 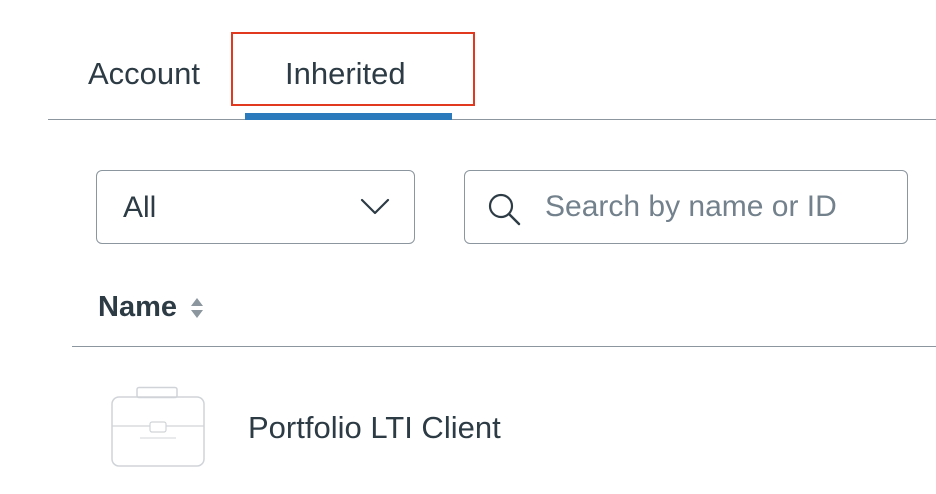 I want to click on filter-select-value: All, so click(x=140, y=207).